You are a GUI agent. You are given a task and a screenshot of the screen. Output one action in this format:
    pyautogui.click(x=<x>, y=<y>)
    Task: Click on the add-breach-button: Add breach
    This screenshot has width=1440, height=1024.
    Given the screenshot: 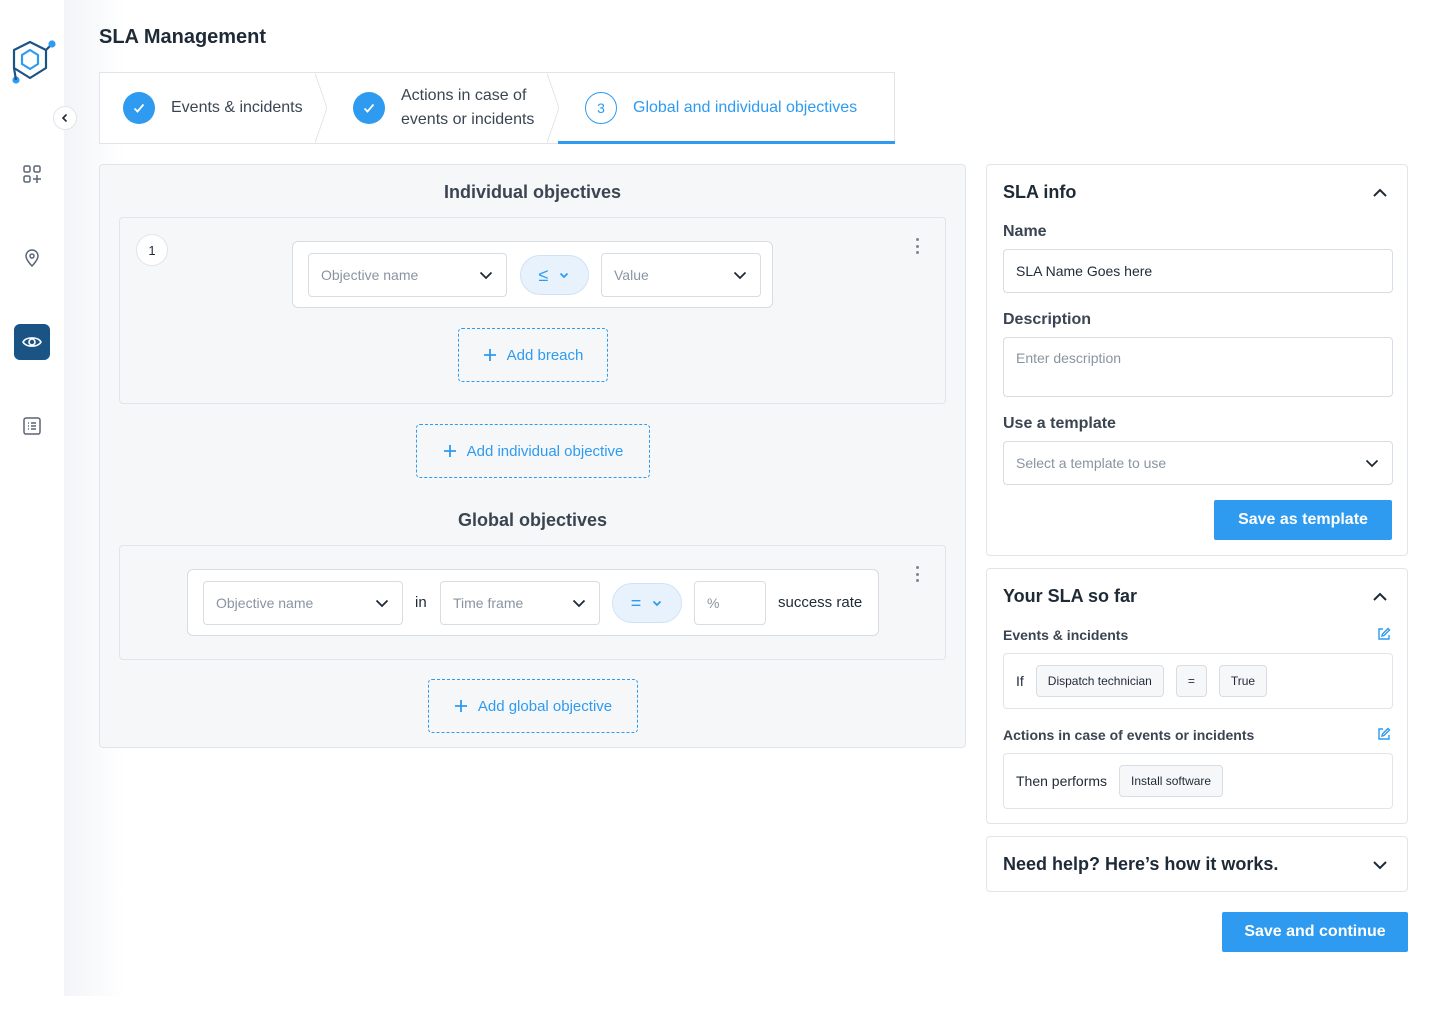 What is the action you would take?
    pyautogui.click(x=533, y=355)
    